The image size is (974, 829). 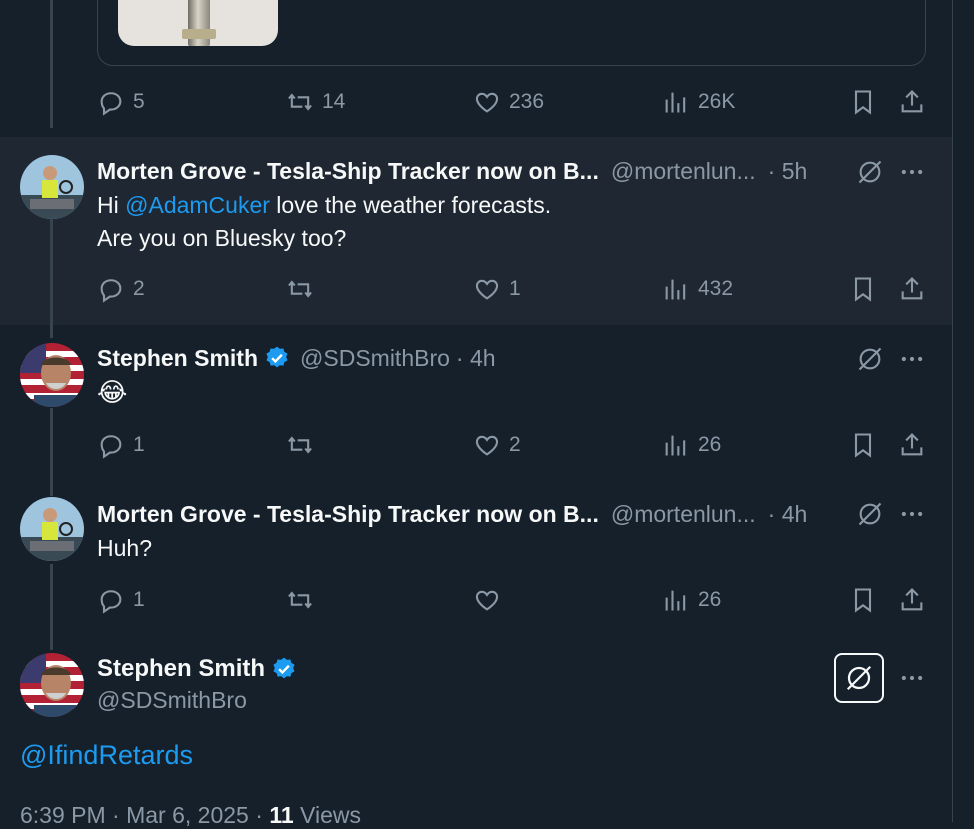 I want to click on repost-button: 14, so click(x=315, y=102).